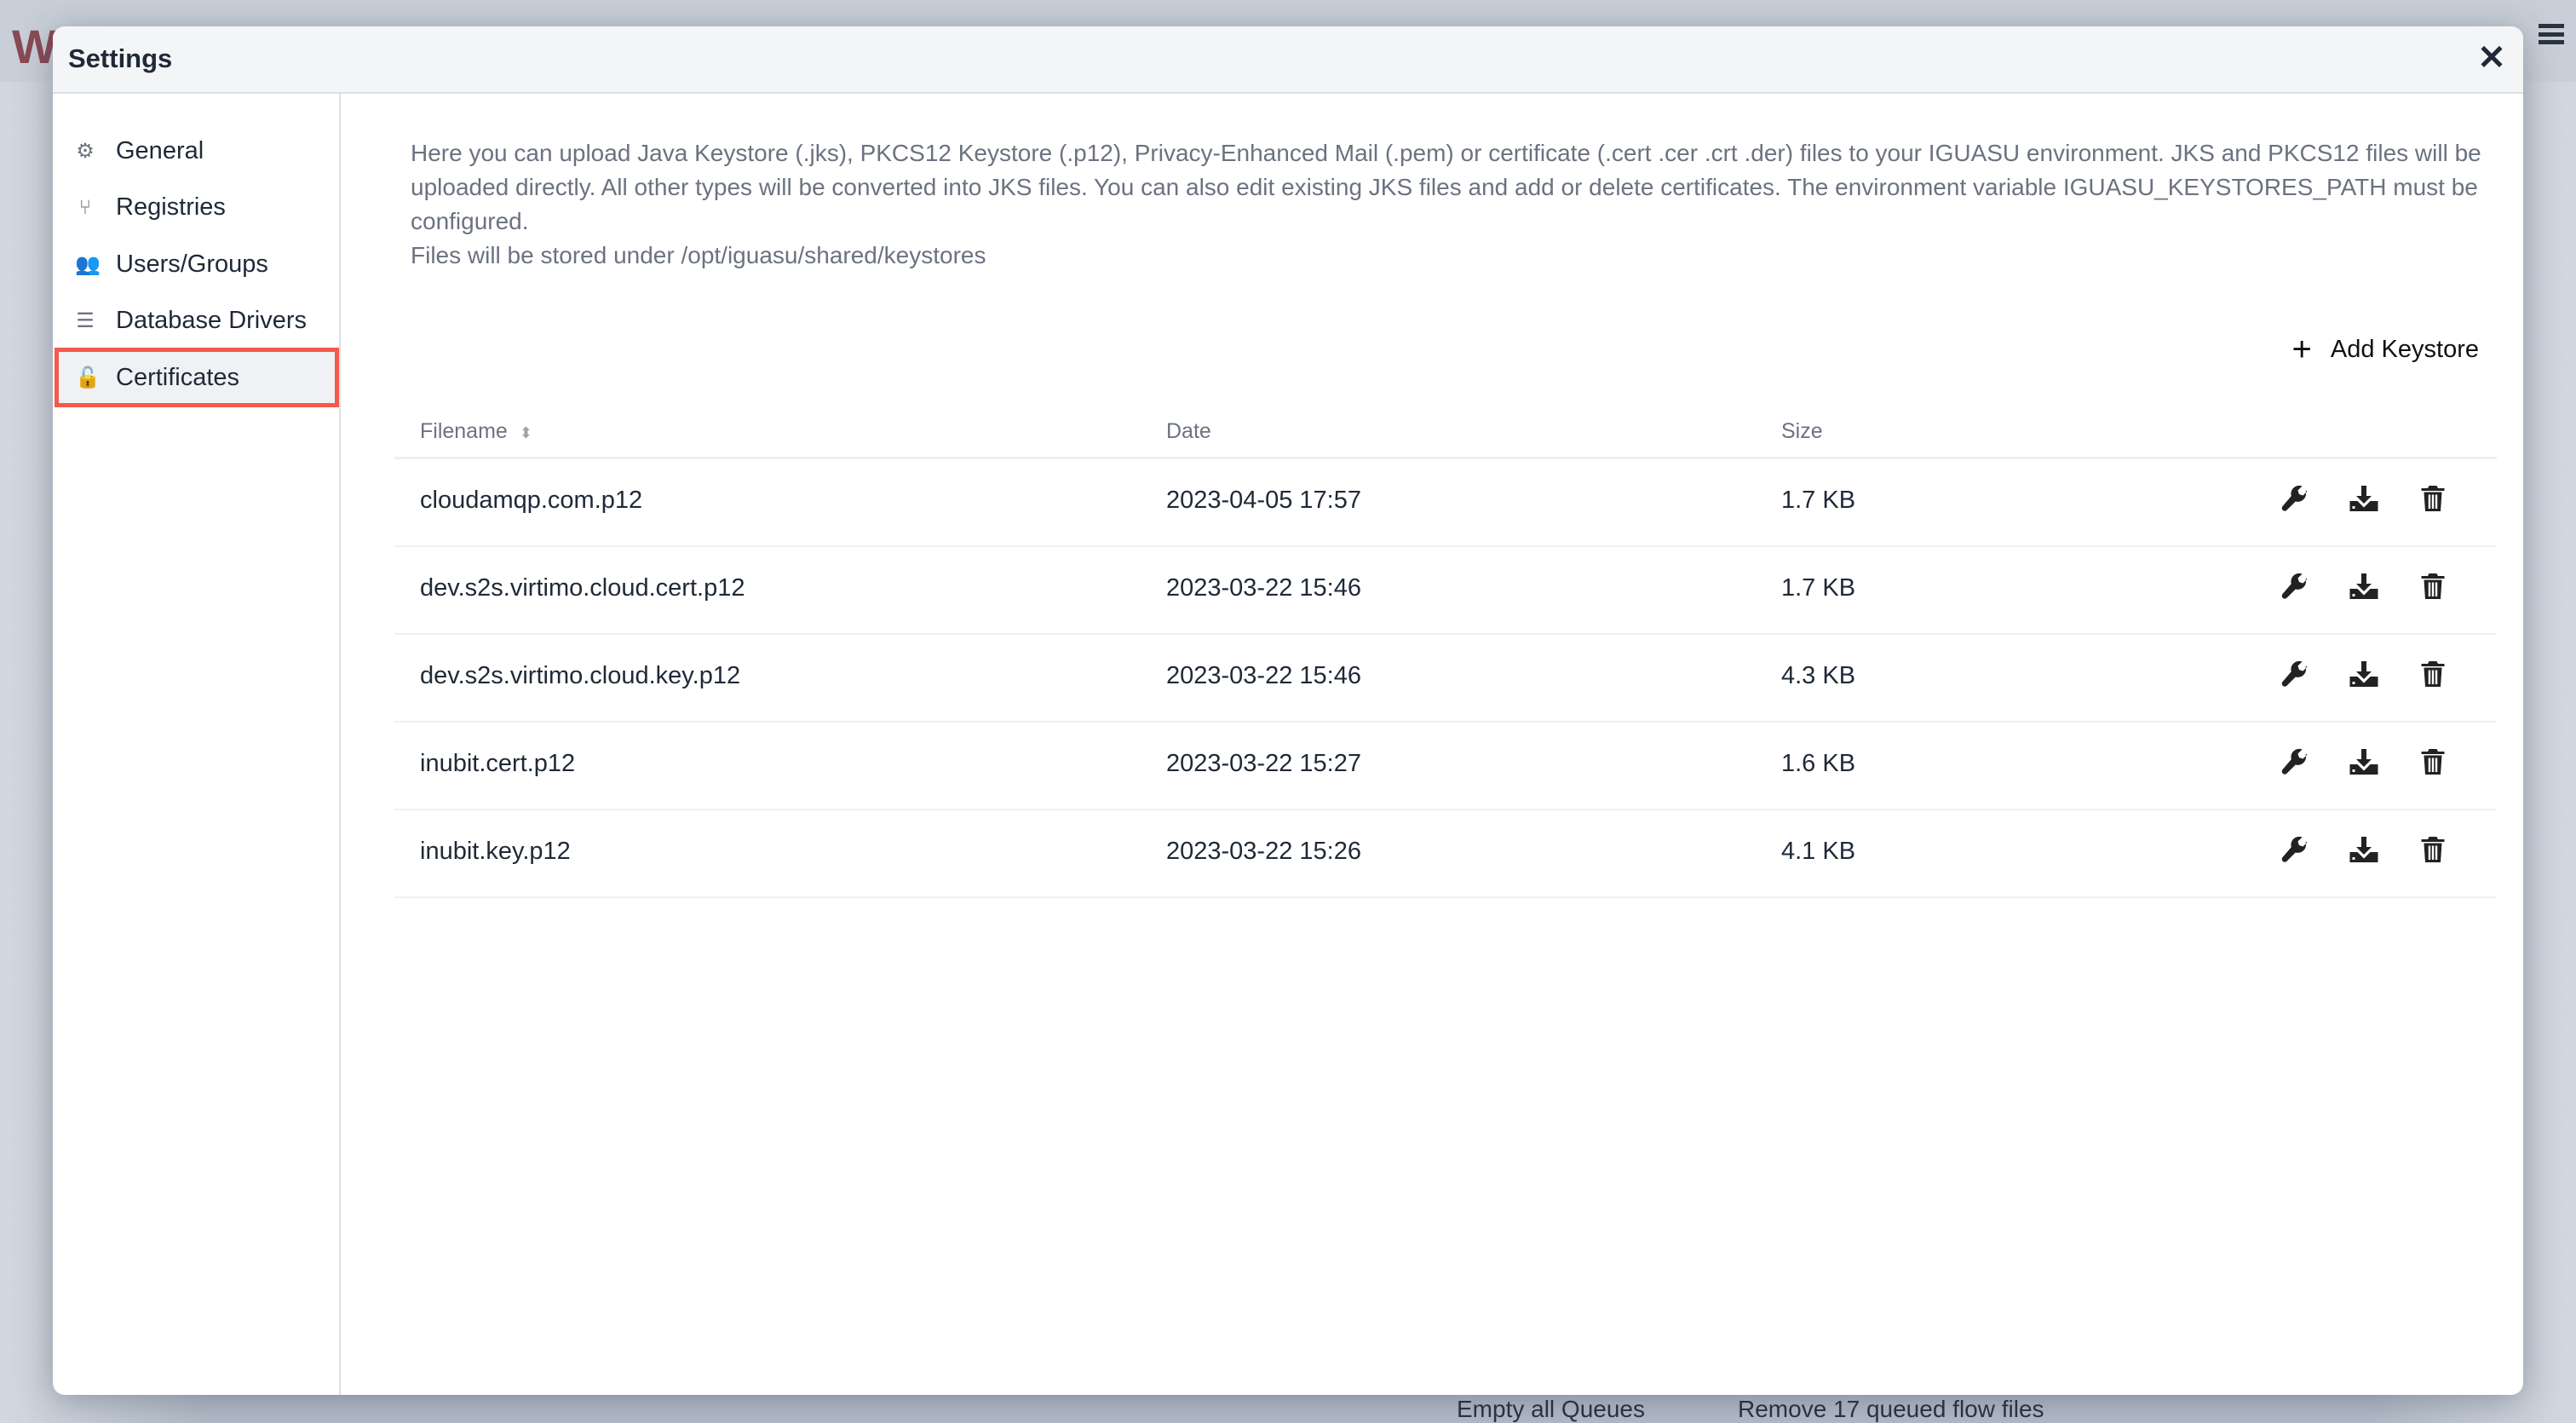 The height and width of the screenshot is (1423, 2576). I want to click on table-row: inubit.key.p12 2023-03-22 15:26 4.1 KB, so click(1446, 854).